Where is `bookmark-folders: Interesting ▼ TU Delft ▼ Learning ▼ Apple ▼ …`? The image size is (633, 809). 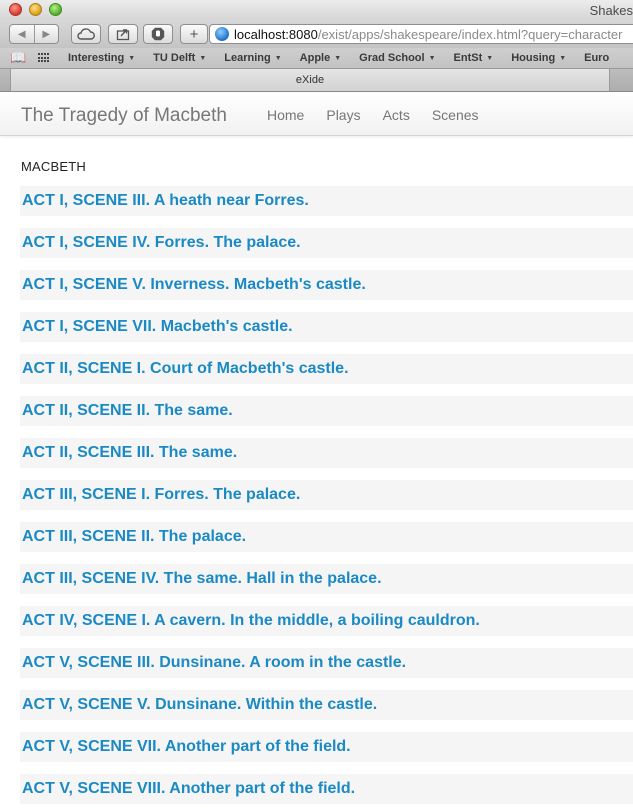 bookmark-folders: Interesting ▼ TU Delft ▼ Learning ▼ Apple ▼ … is located at coordinates (347, 58).